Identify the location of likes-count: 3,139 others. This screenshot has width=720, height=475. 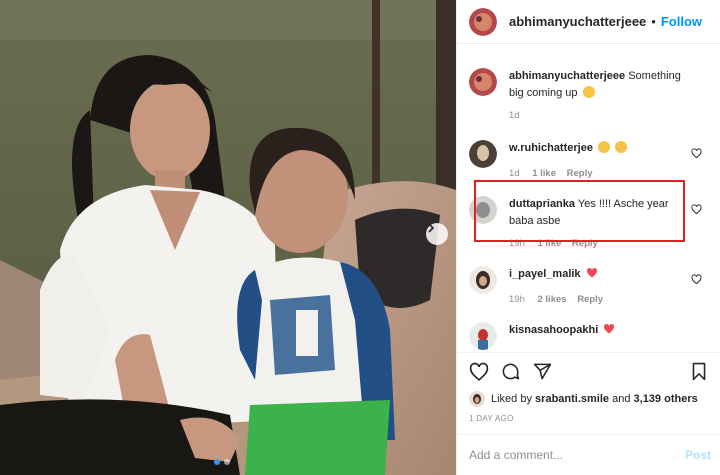
(666, 399).